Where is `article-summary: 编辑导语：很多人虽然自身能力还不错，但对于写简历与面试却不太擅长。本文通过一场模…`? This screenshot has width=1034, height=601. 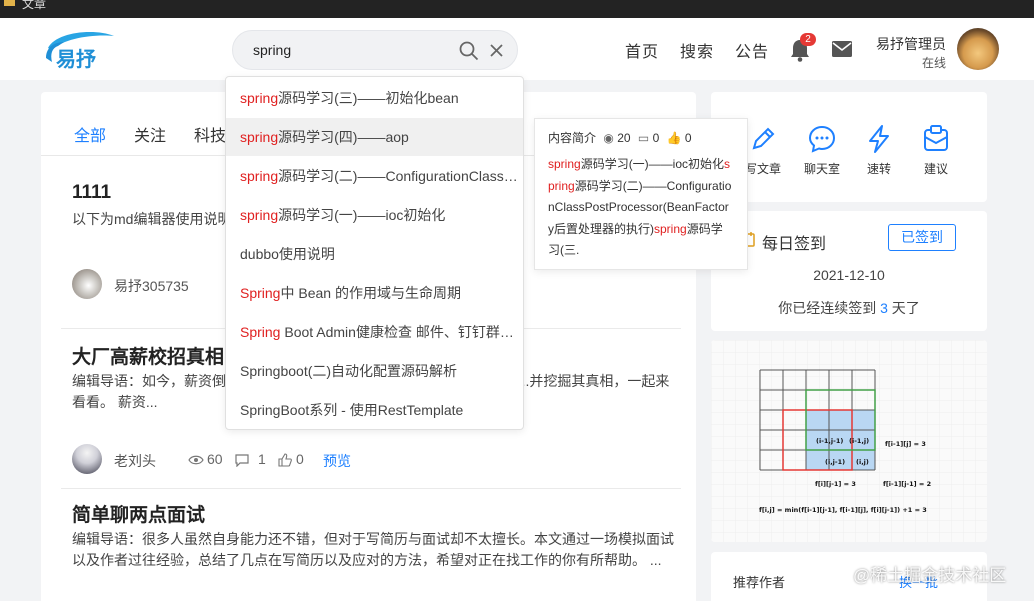
article-summary: 编辑导语：很多人虽然自身能力还不错，但对于写简历与面试却不太擅长。本文通过一场模… is located at coordinates (373, 549).